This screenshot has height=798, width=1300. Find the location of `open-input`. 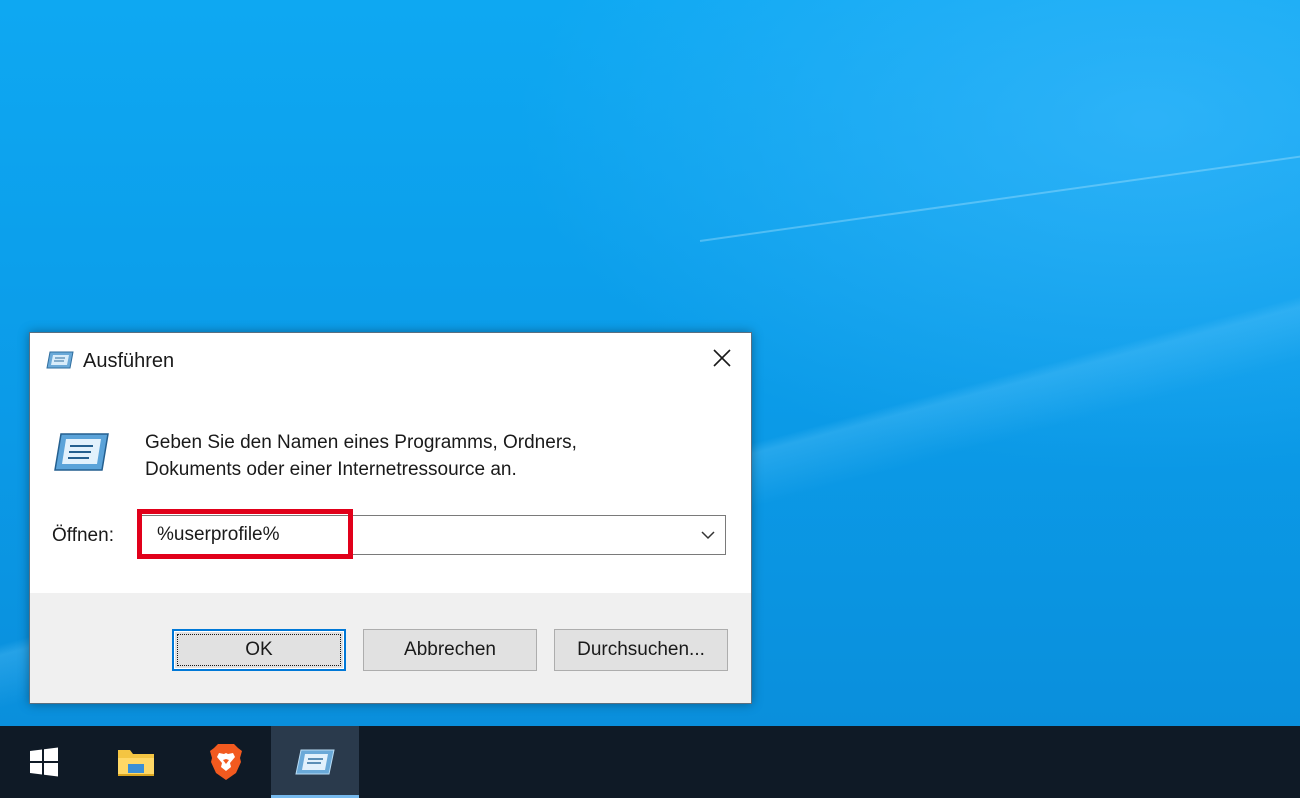

open-input is located at coordinates (417, 535).